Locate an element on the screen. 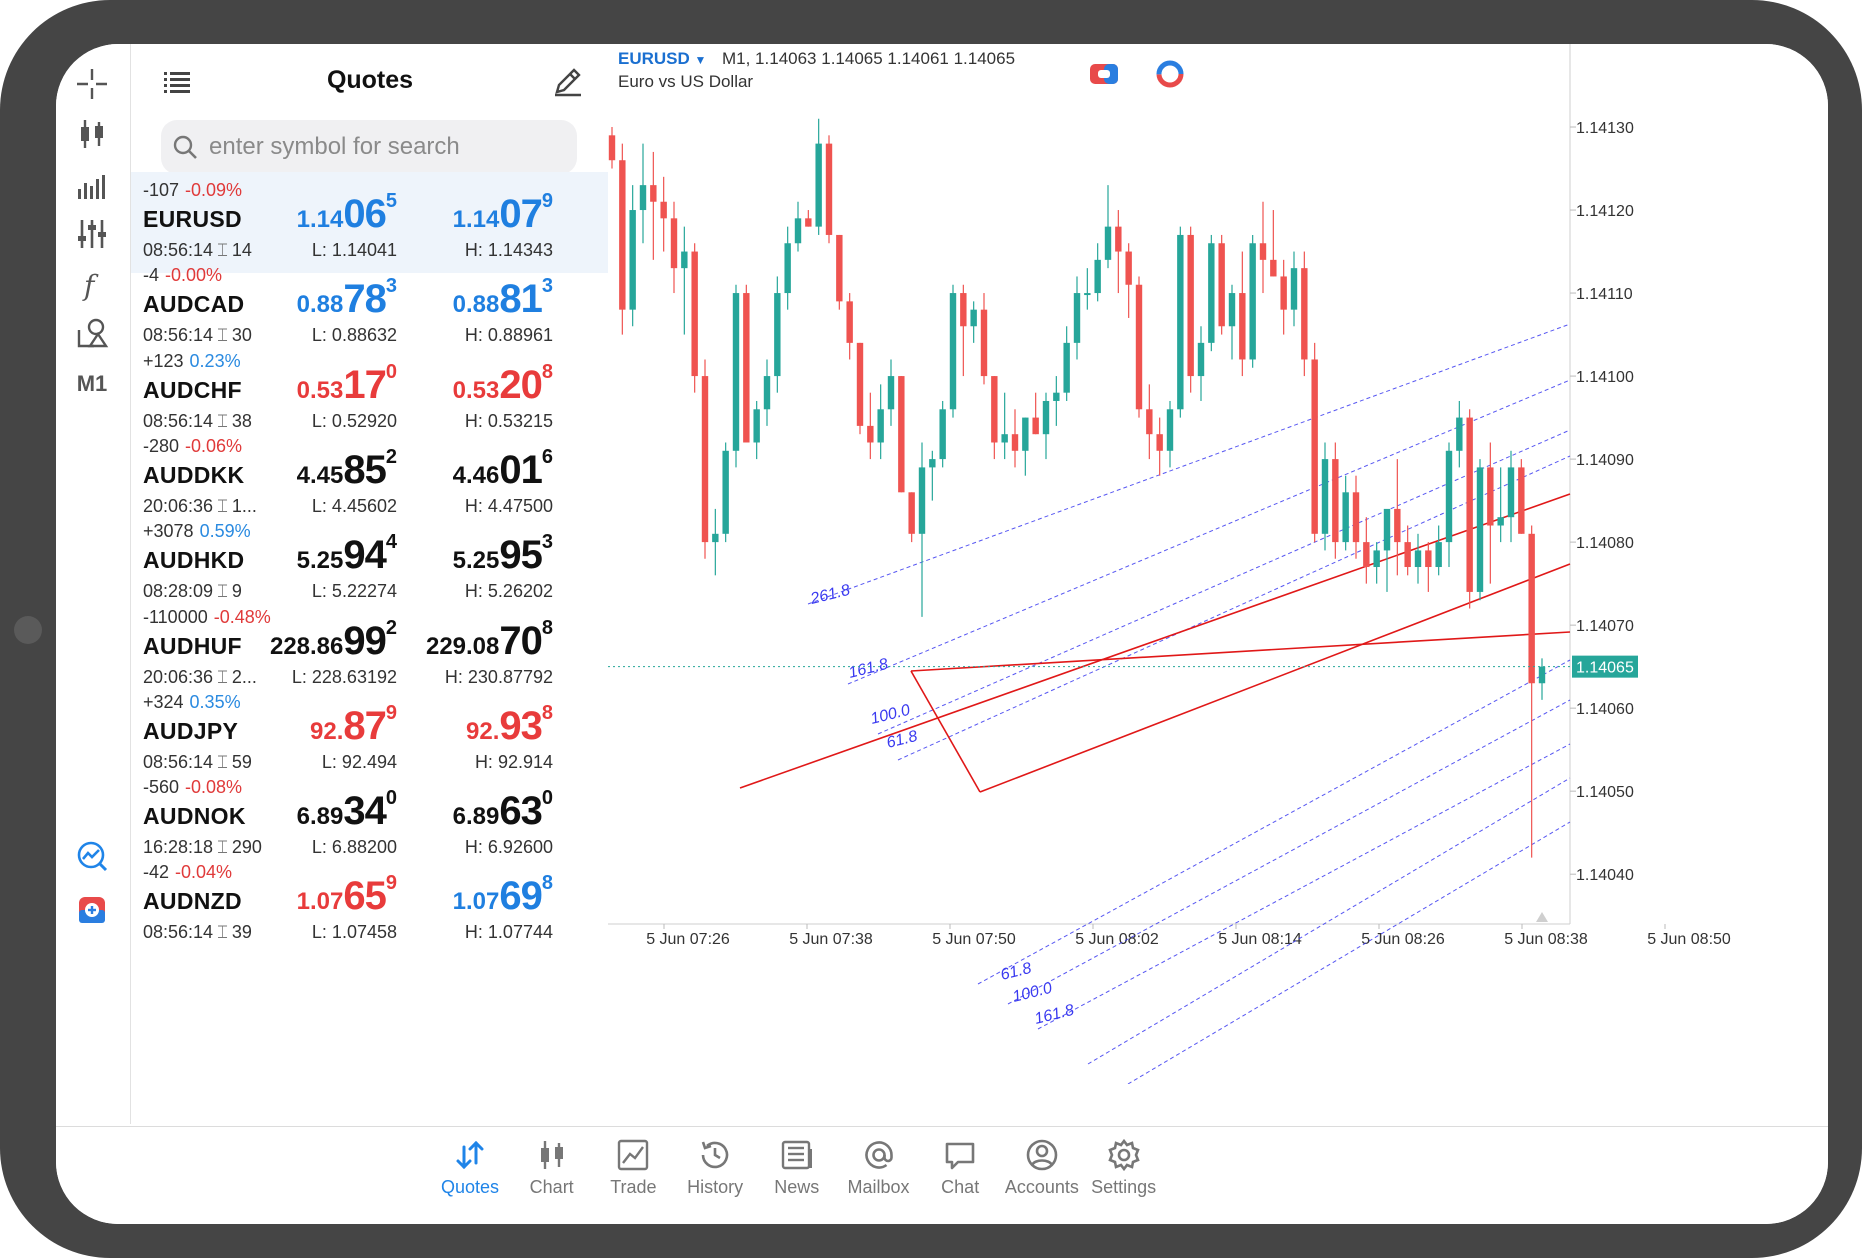  ask-price: 4.46016 is located at coordinates (468, 469).